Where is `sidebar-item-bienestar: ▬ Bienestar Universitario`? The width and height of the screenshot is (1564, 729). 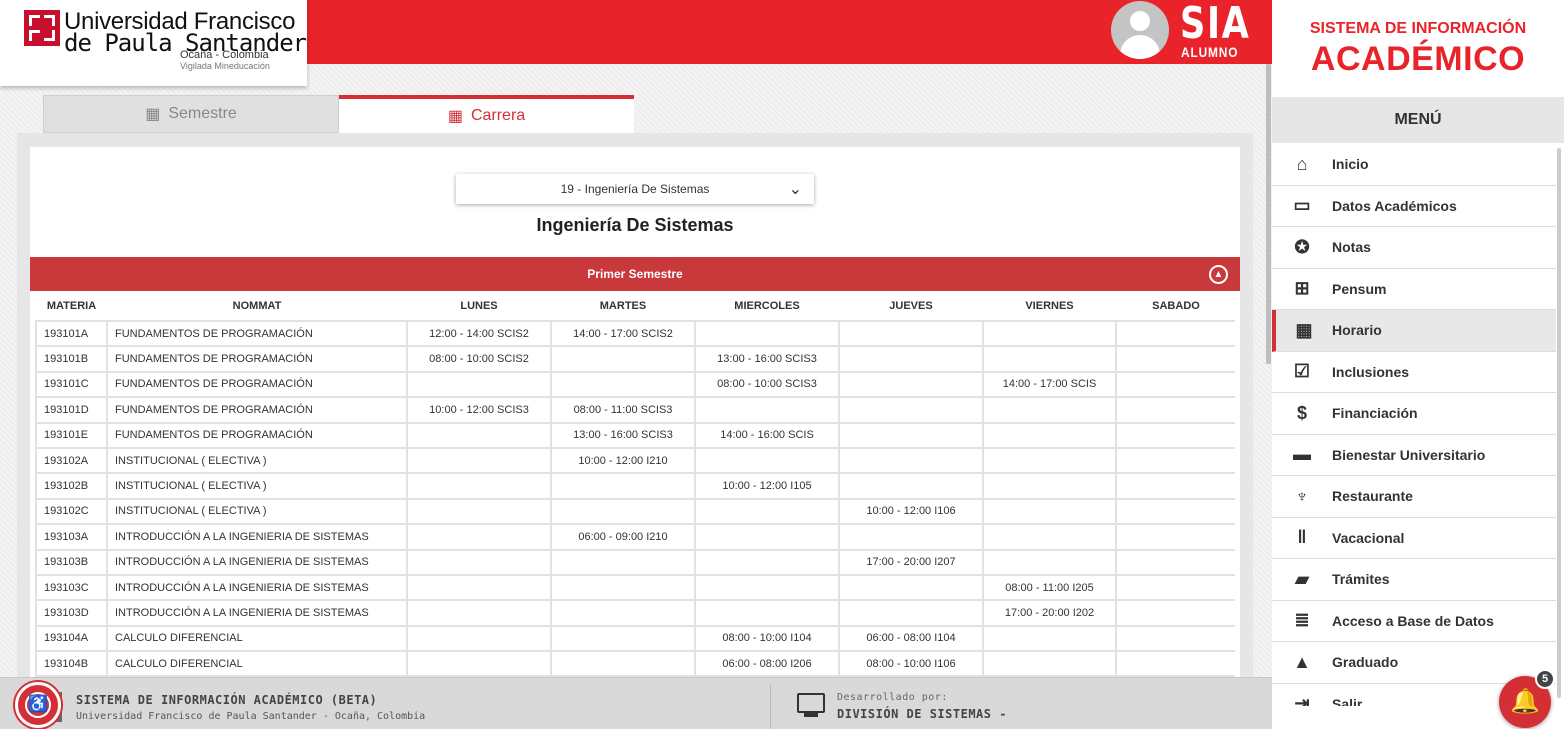 sidebar-item-bienestar: ▬ Bienestar Universitario is located at coordinates (1414, 455).